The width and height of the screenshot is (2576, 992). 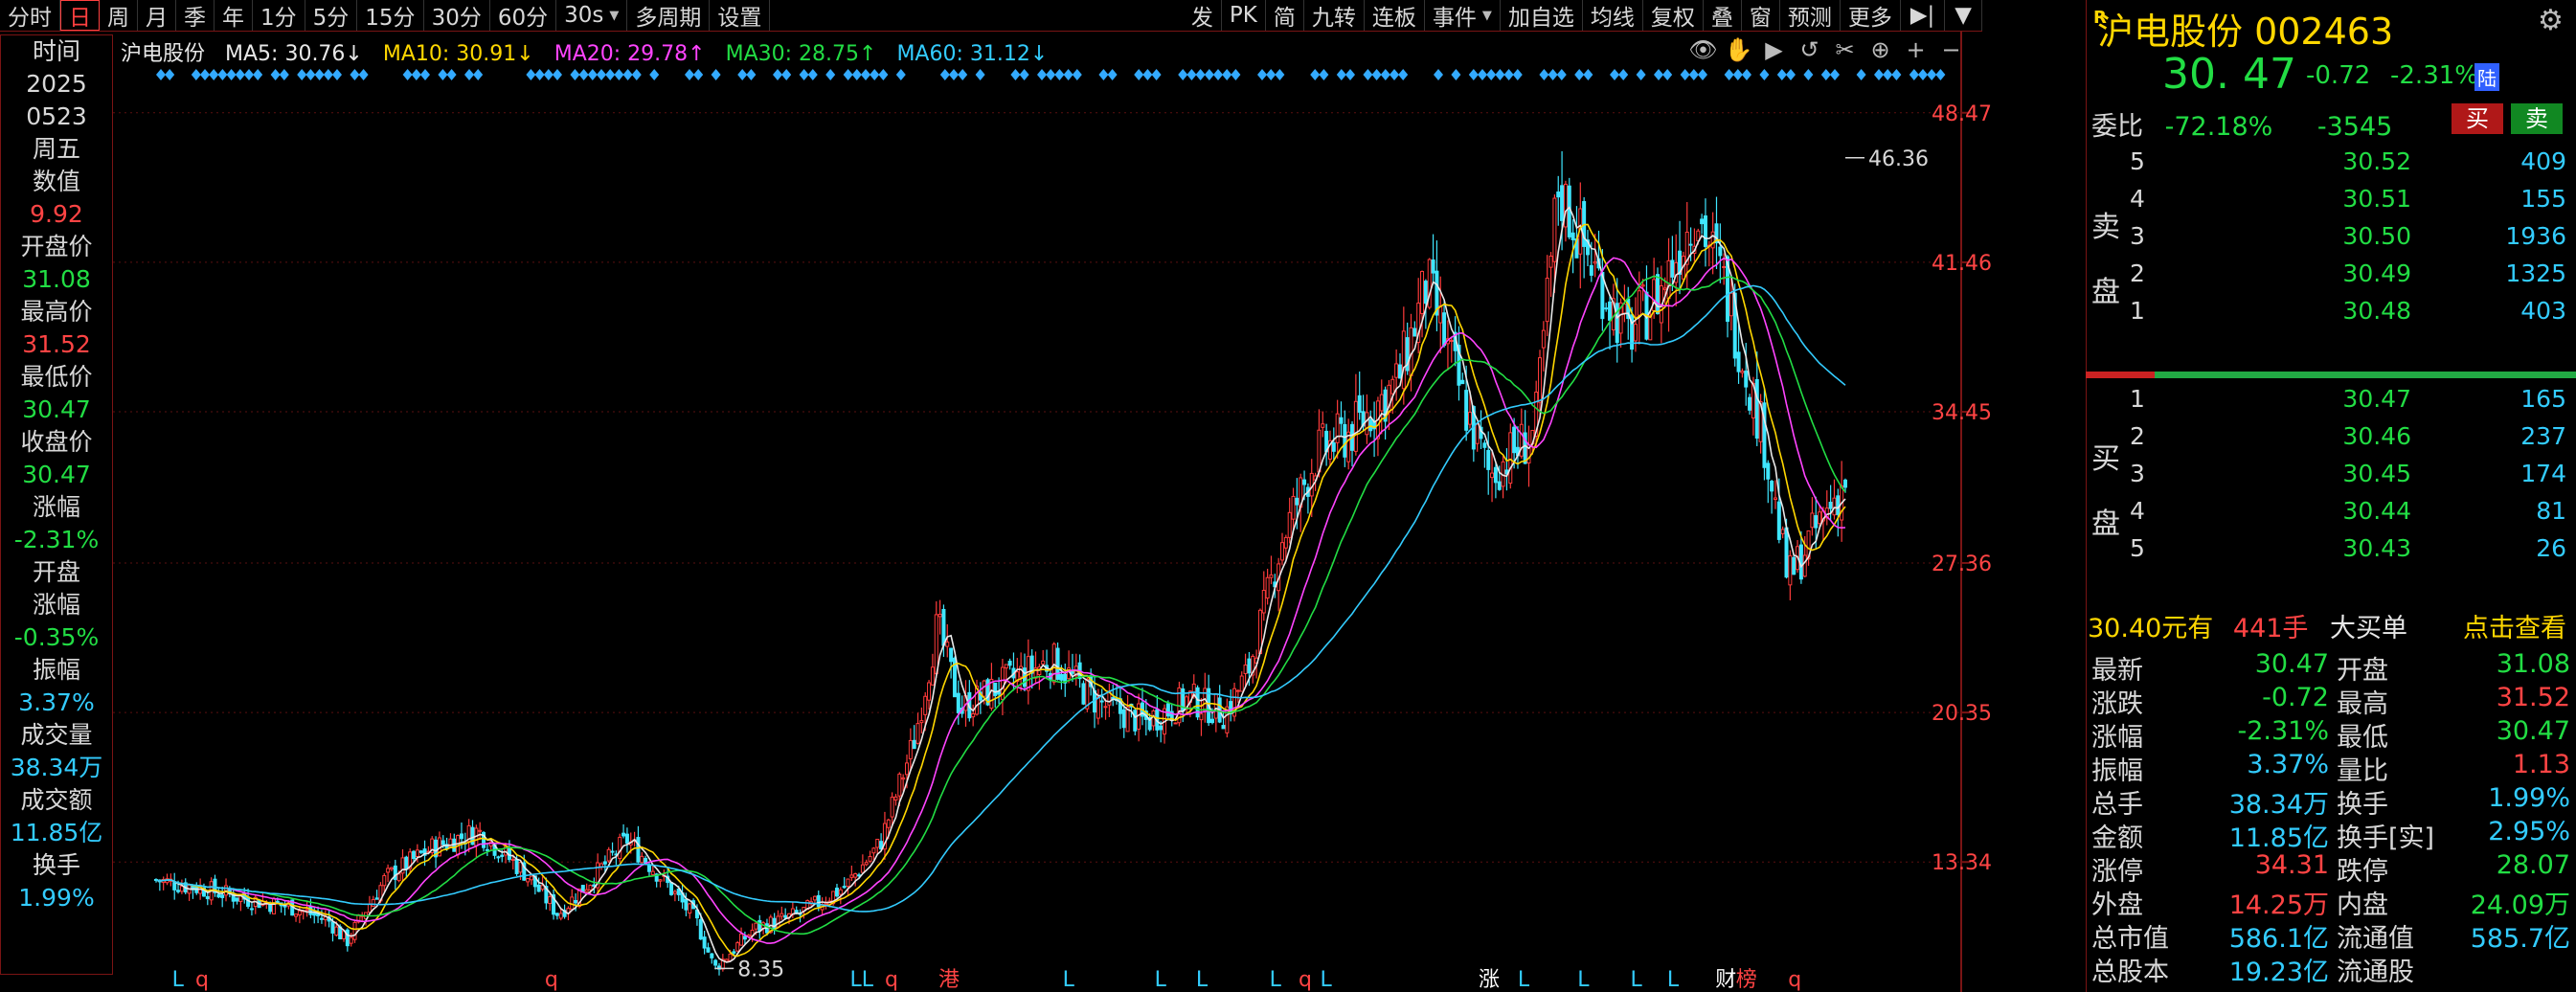 What do you see at coordinates (523, 15) in the screenshot?
I see `period-tab: 60分` at bounding box center [523, 15].